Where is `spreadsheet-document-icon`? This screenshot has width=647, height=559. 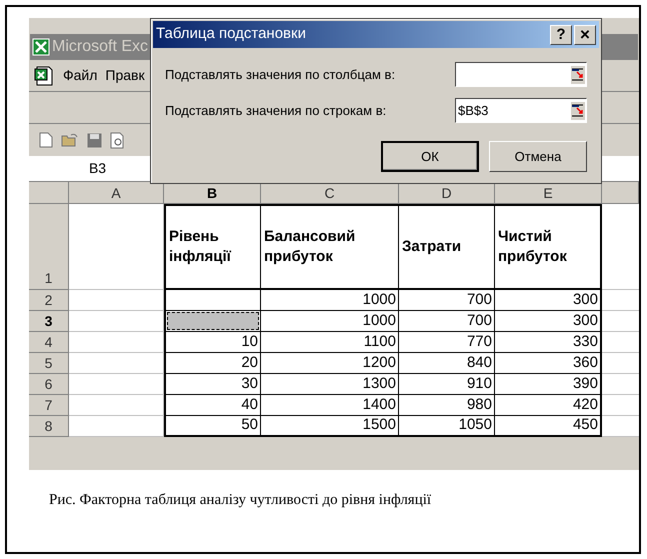 spreadsheet-document-icon is located at coordinates (44, 75).